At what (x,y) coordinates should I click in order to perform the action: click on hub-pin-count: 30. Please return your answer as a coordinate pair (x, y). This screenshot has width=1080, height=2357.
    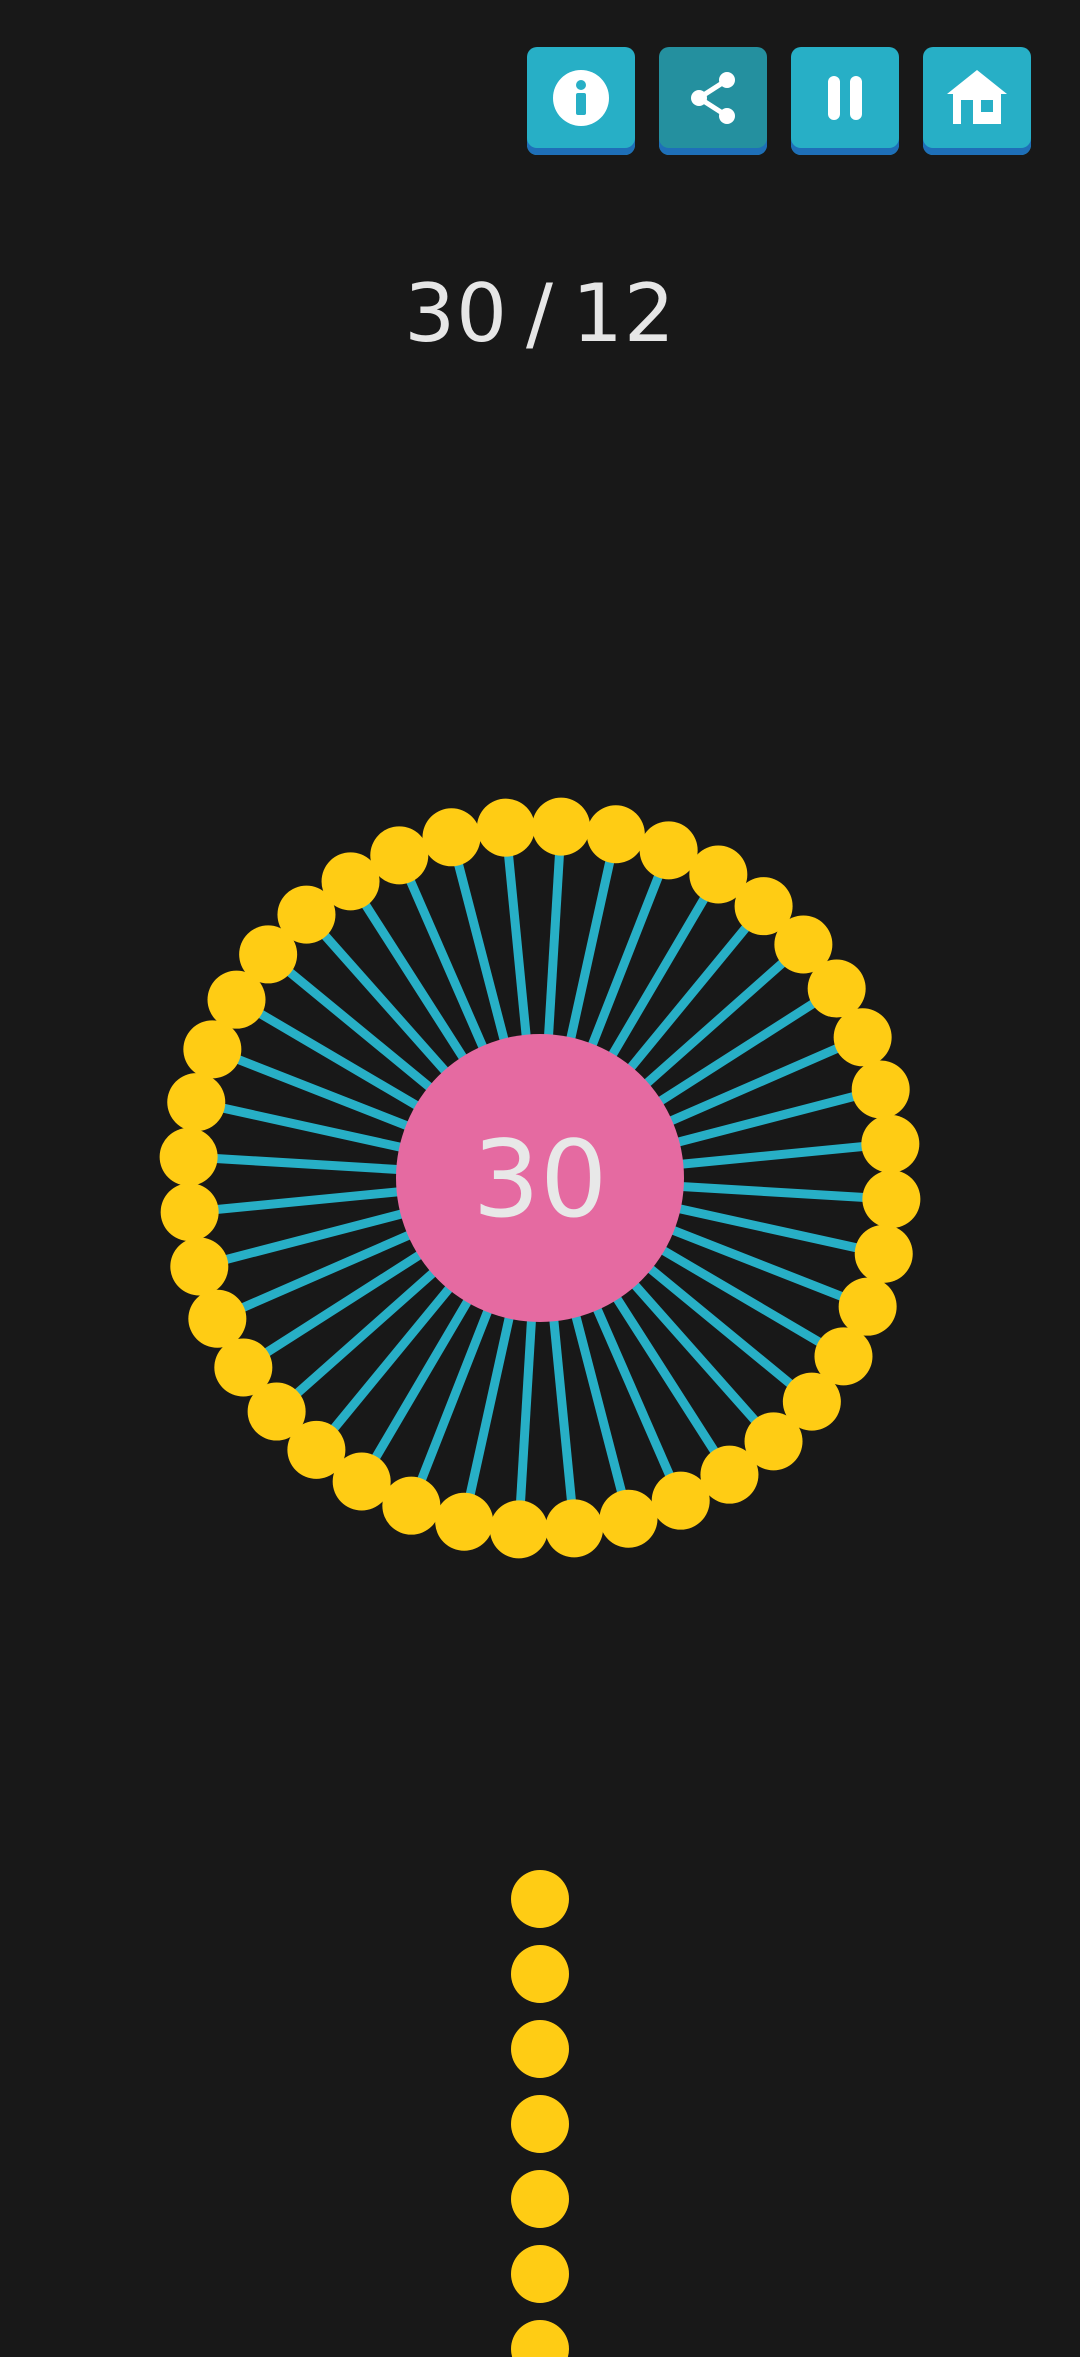
    Looking at the image, I should click on (540, 1179).